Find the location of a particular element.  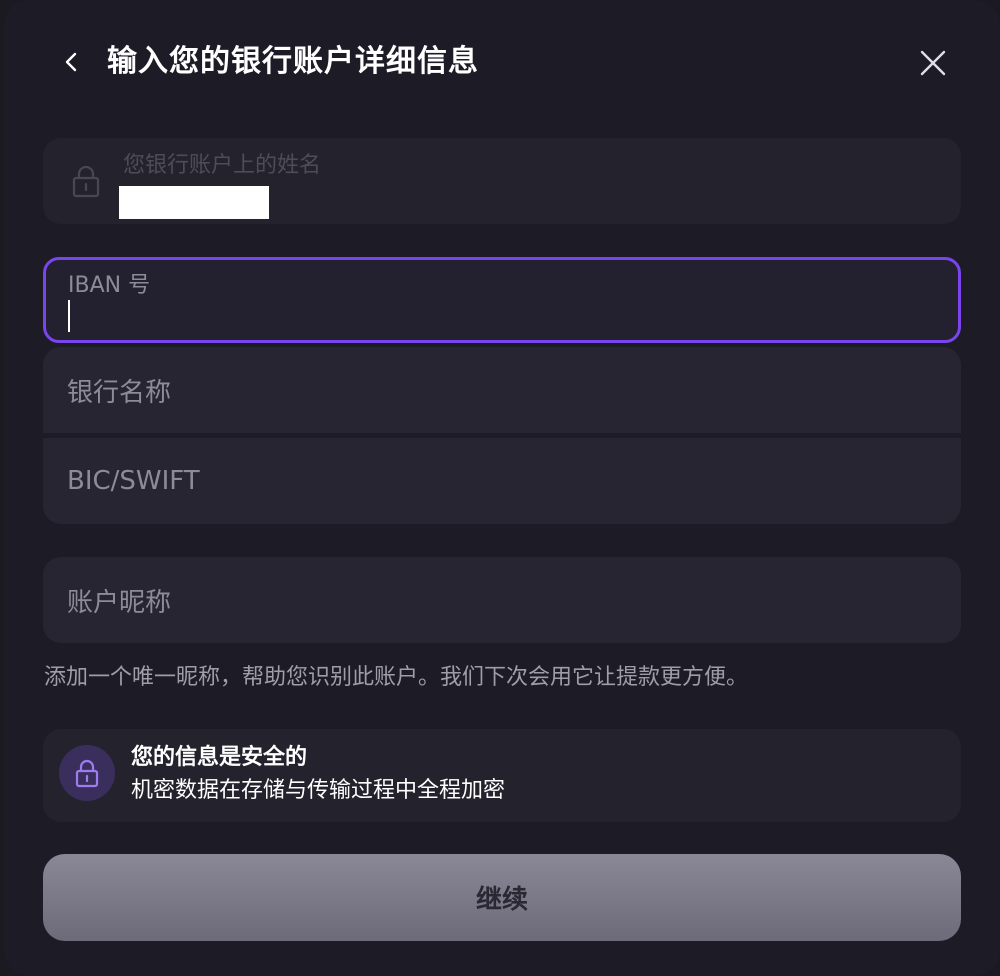

security-description: 机密数据在存储与传输过程中全程加密 is located at coordinates (318, 790).